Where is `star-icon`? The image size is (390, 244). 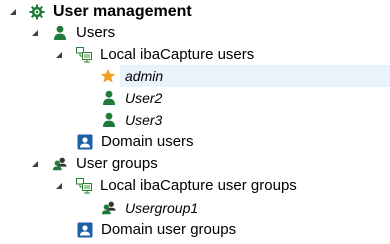
star-icon is located at coordinates (108, 76).